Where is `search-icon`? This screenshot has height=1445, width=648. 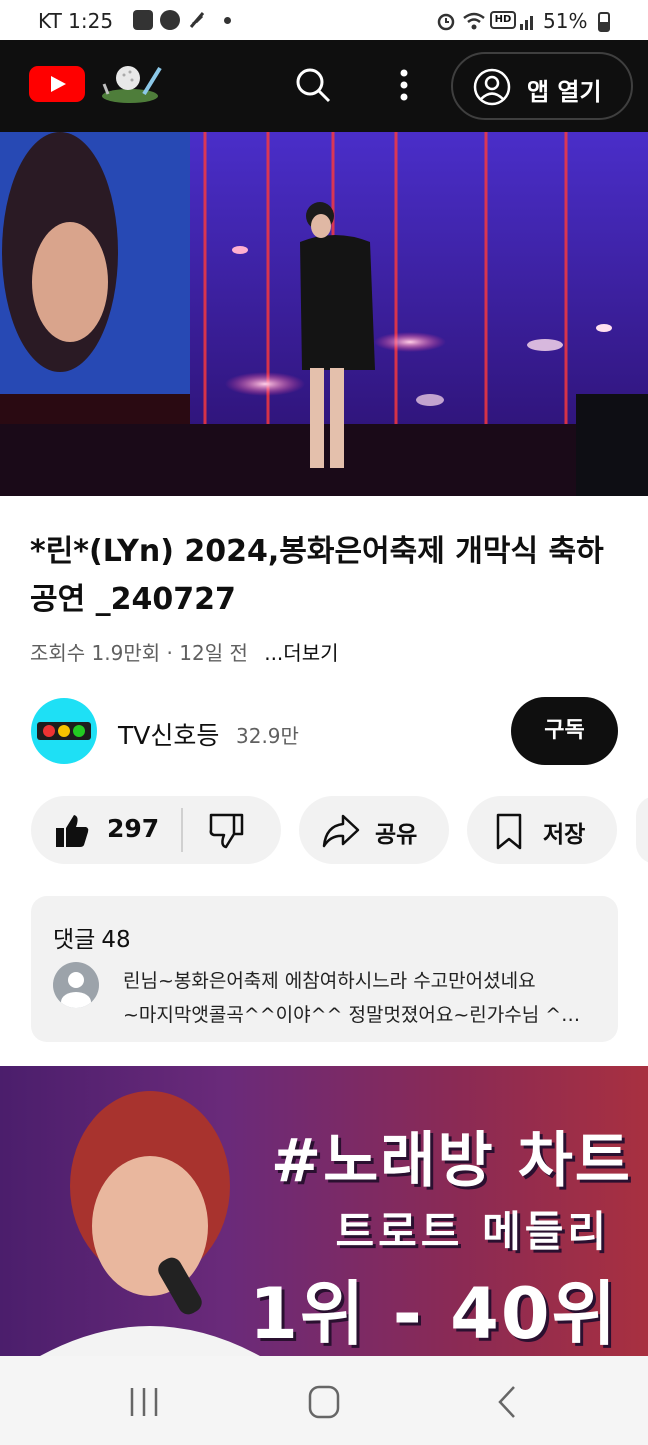 search-icon is located at coordinates (313, 85).